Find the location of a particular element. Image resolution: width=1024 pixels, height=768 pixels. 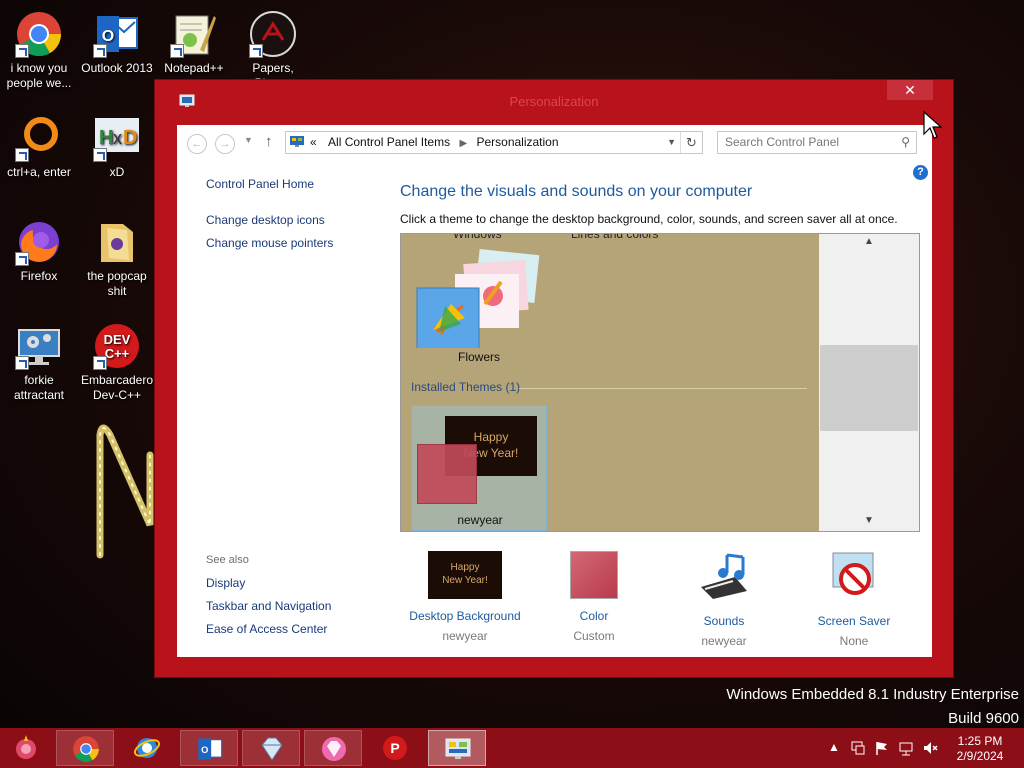

taskbar-bejeweled-blitz is located at coordinates (333, 748).